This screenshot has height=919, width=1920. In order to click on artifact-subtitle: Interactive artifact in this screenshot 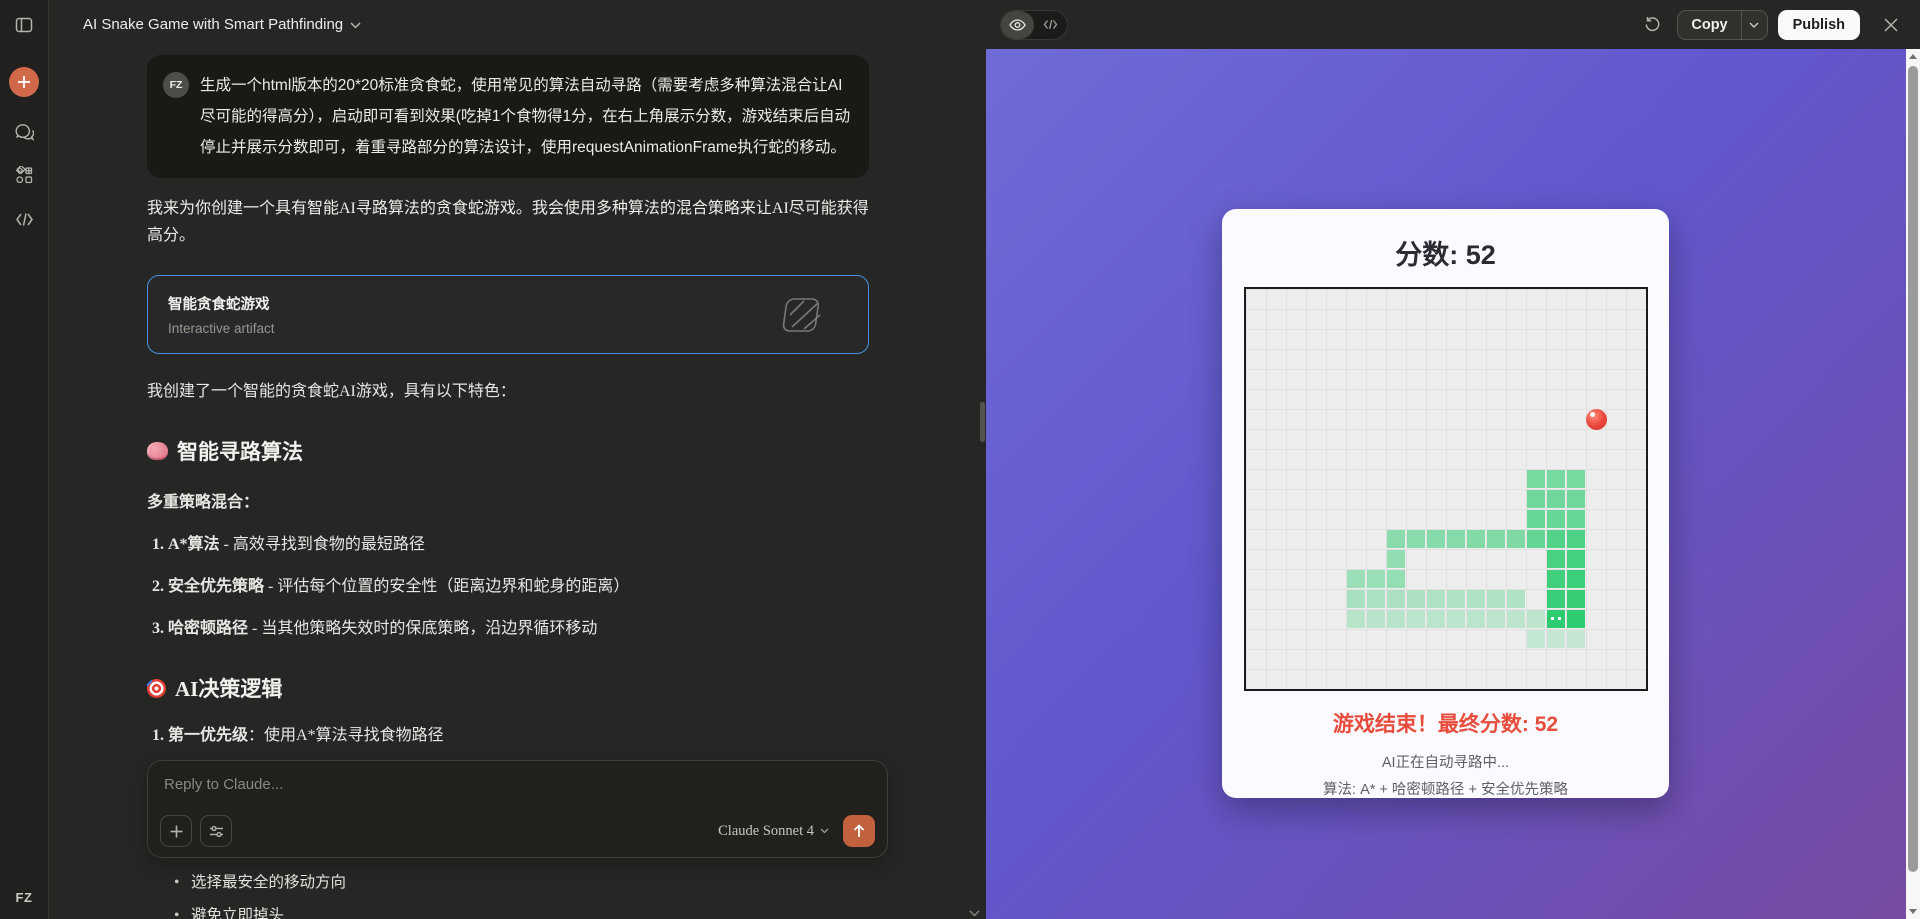, I will do `click(221, 328)`.